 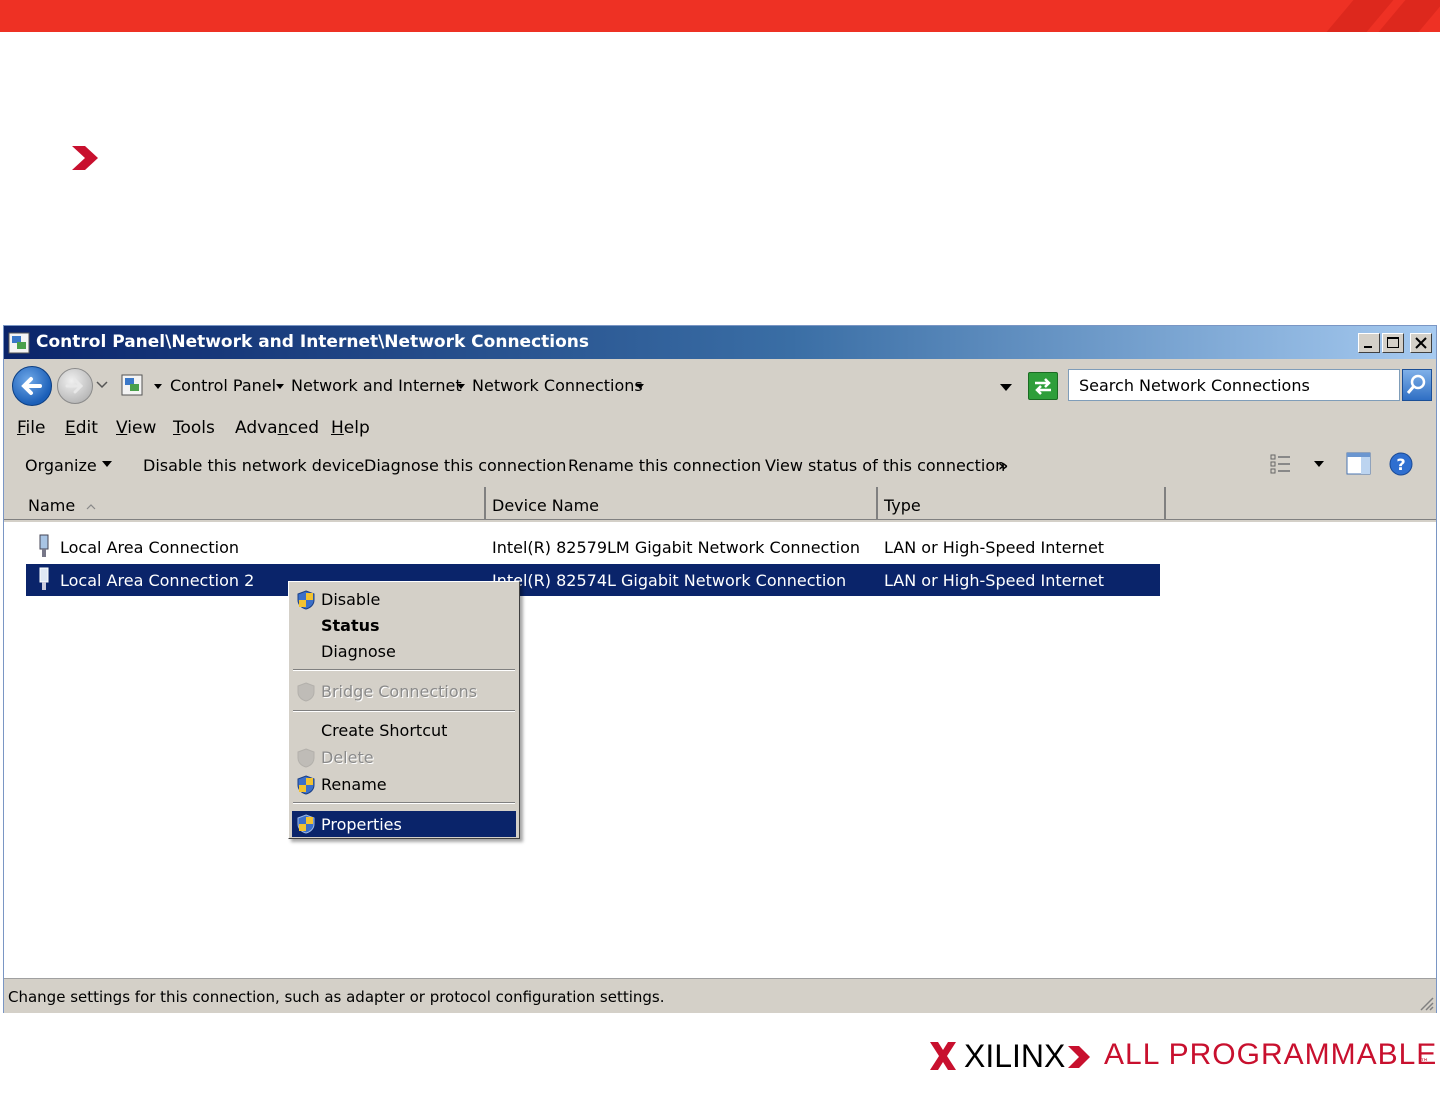 I want to click on forward-button, so click(x=75, y=386).